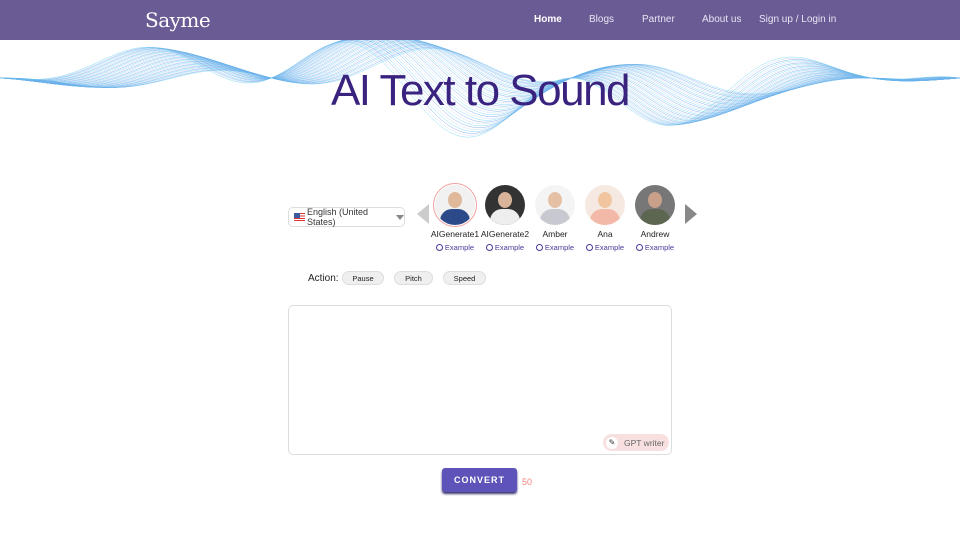  I want to click on convert-button: CONVERT, so click(479, 480).